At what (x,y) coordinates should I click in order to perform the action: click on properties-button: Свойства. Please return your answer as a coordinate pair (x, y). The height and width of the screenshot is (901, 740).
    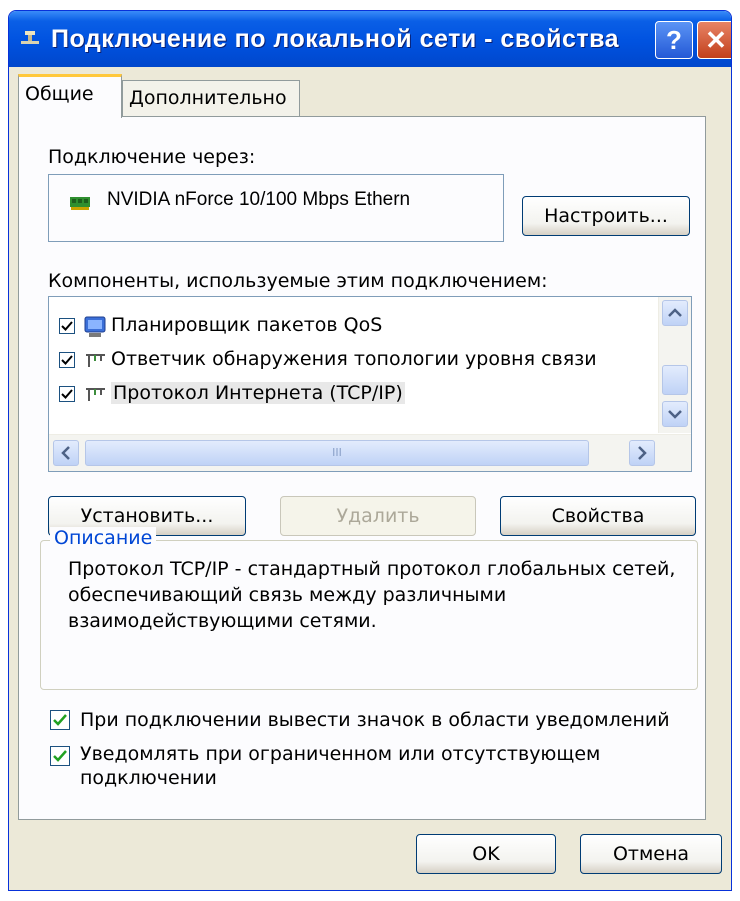
    Looking at the image, I should click on (598, 516).